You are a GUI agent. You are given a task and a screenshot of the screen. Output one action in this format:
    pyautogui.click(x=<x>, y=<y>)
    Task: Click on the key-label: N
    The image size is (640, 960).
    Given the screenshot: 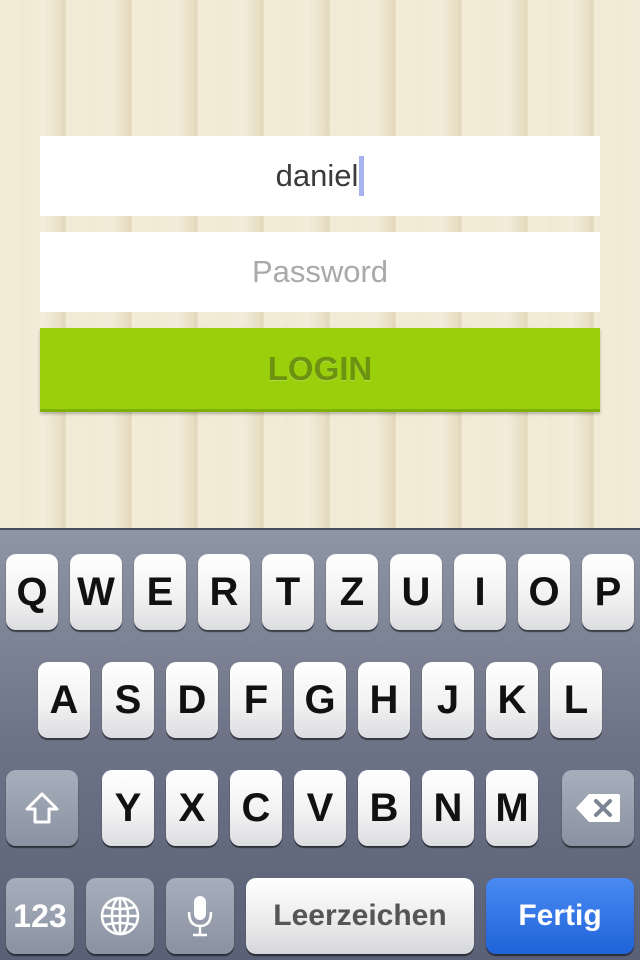 What is the action you would take?
    pyautogui.click(x=448, y=807)
    